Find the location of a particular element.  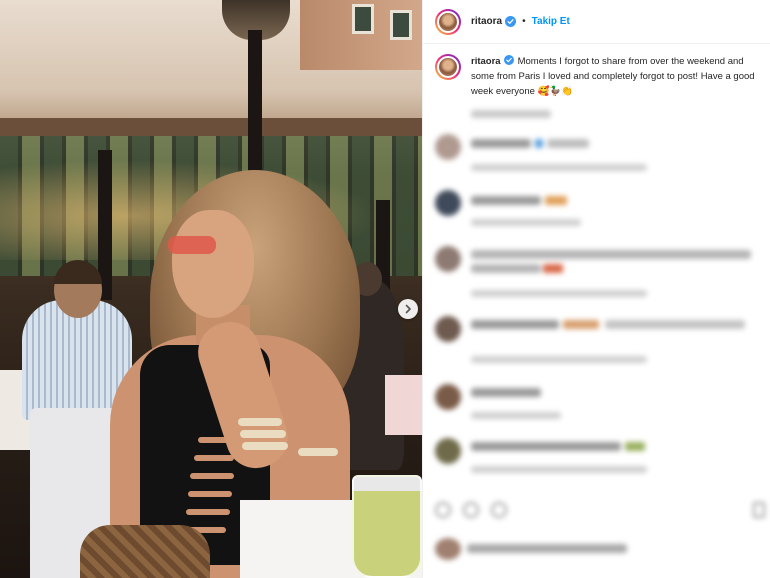

drink-glass is located at coordinates (387, 526).